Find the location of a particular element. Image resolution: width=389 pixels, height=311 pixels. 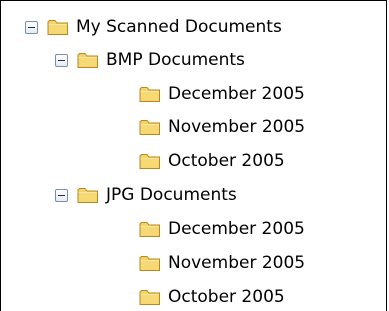

tree-node-bmp-november-2005: November 2005 is located at coordinates (222, 127).